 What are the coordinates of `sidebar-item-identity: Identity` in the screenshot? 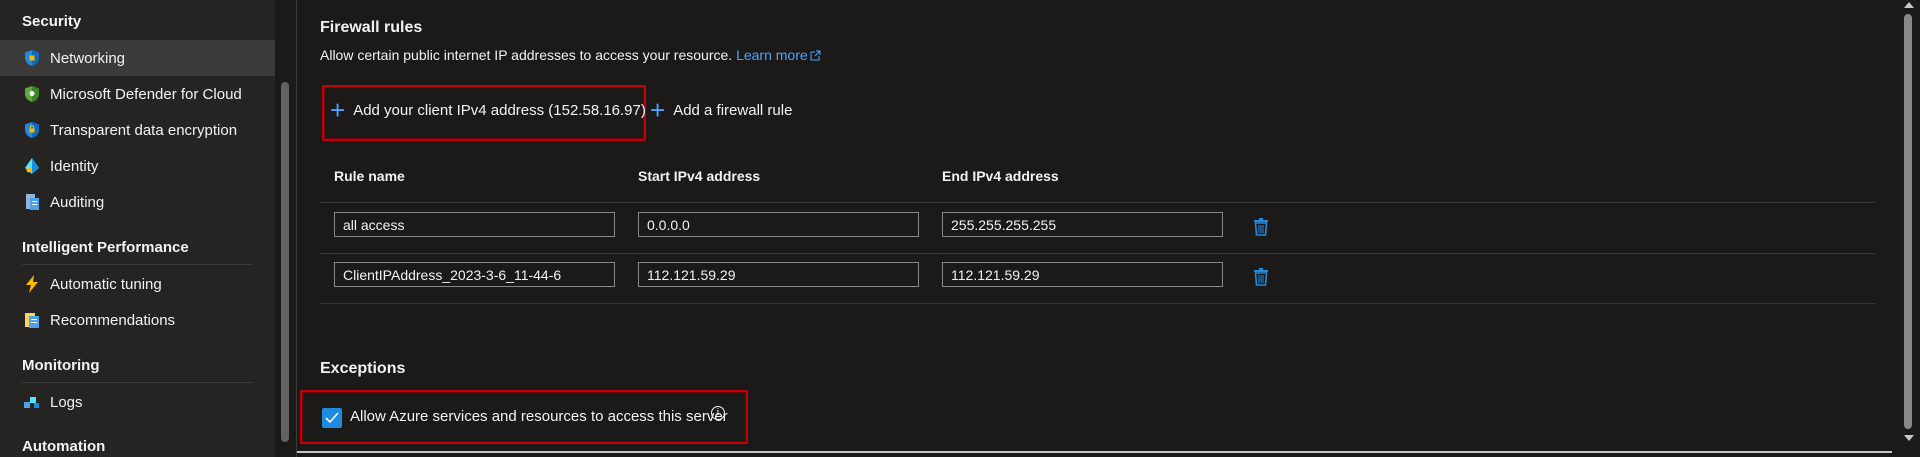 It's located at (137, 166).